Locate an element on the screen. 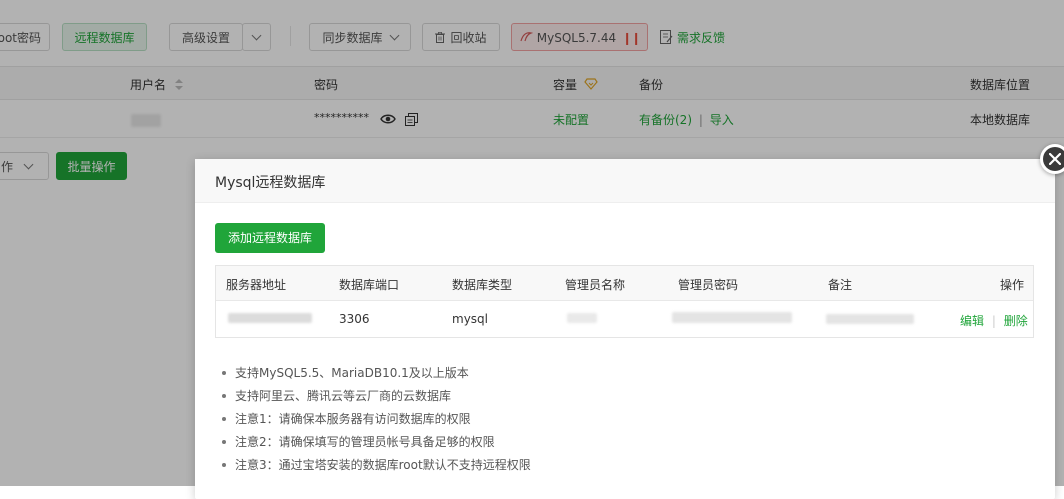 This screenshot has width=1064, height=499. col-admin-password: 管理员密码 is located at coordinates (708, 285).